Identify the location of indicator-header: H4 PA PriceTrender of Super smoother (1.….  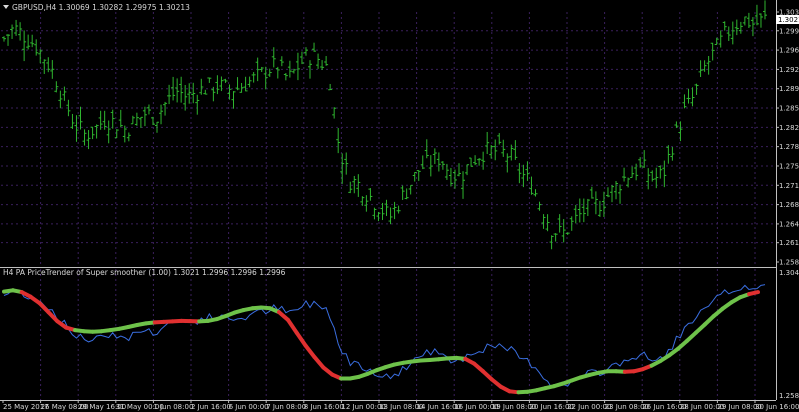
(144, 272).